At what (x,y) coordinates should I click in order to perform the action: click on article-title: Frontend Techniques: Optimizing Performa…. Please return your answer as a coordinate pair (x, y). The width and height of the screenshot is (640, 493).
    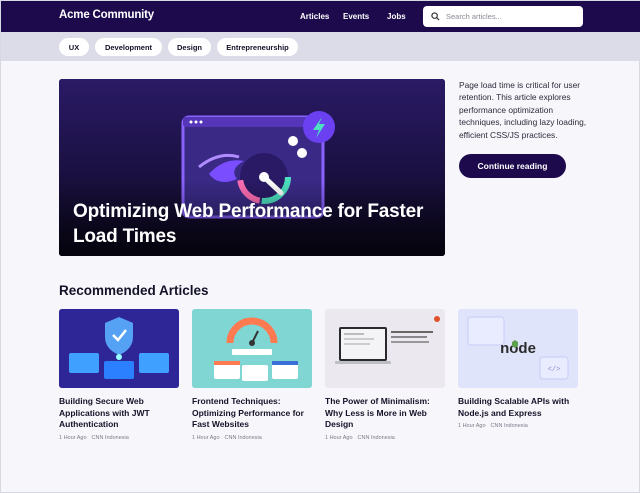
    Looking at the image, I should click on (252, 413).